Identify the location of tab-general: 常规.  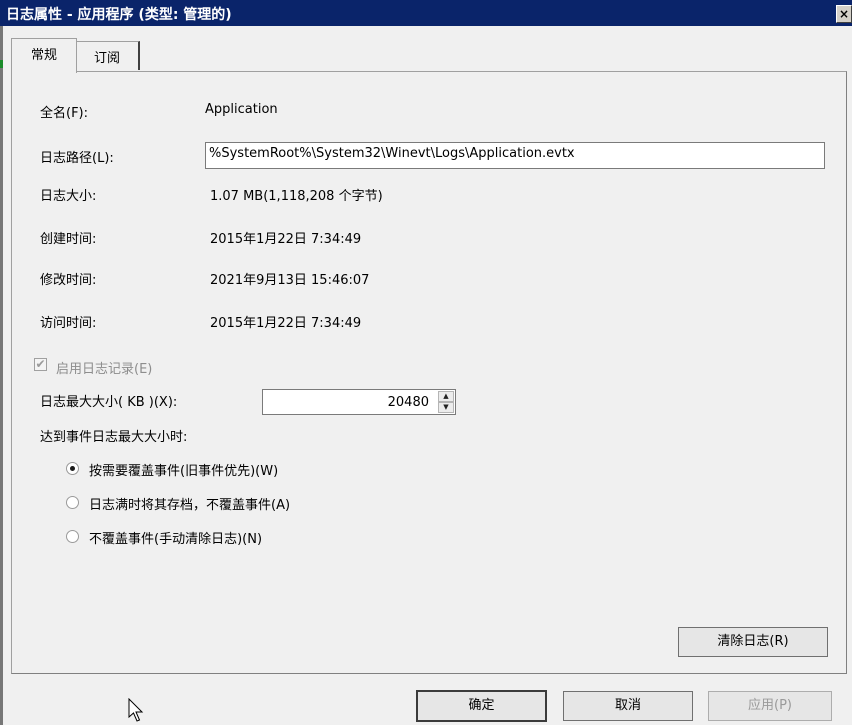
(44, 55).